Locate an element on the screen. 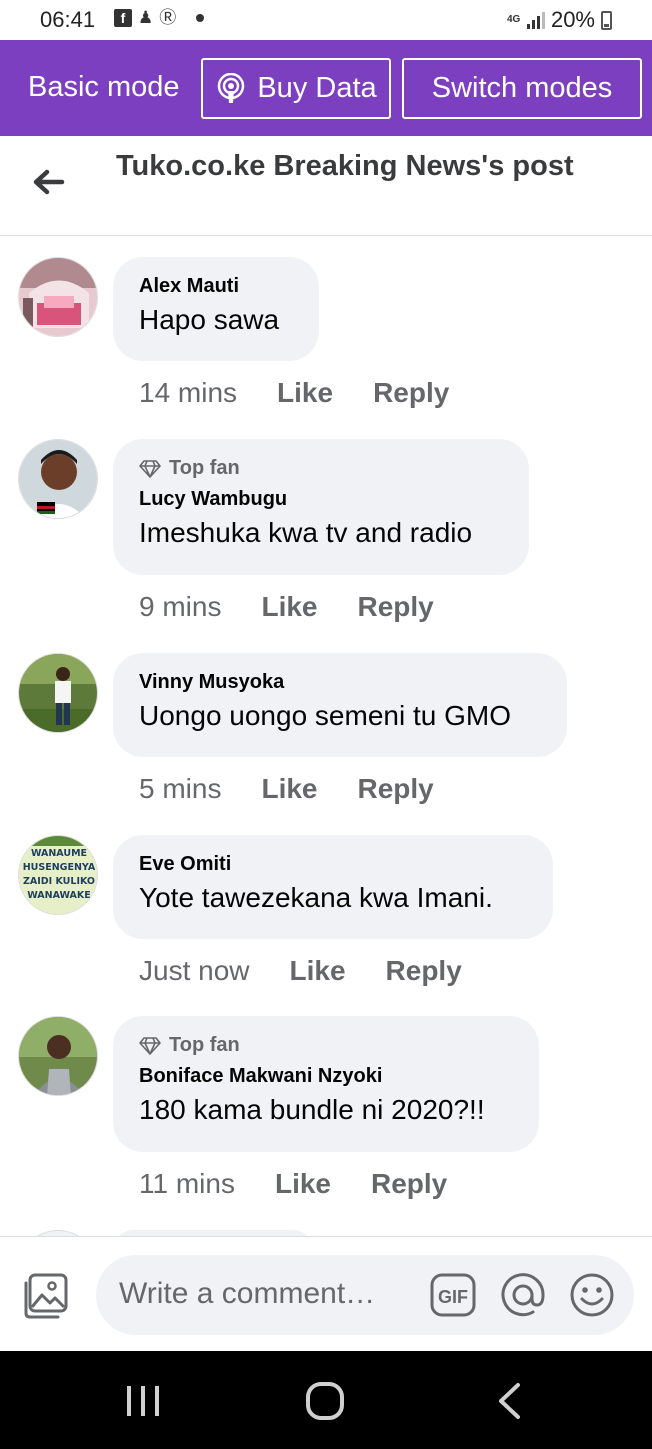 This screenshot has width=652, height=1449. comment-bubble: Vinny Musyoka Uongo uongo semeni tu GMO is located at coordinates (340, 705).